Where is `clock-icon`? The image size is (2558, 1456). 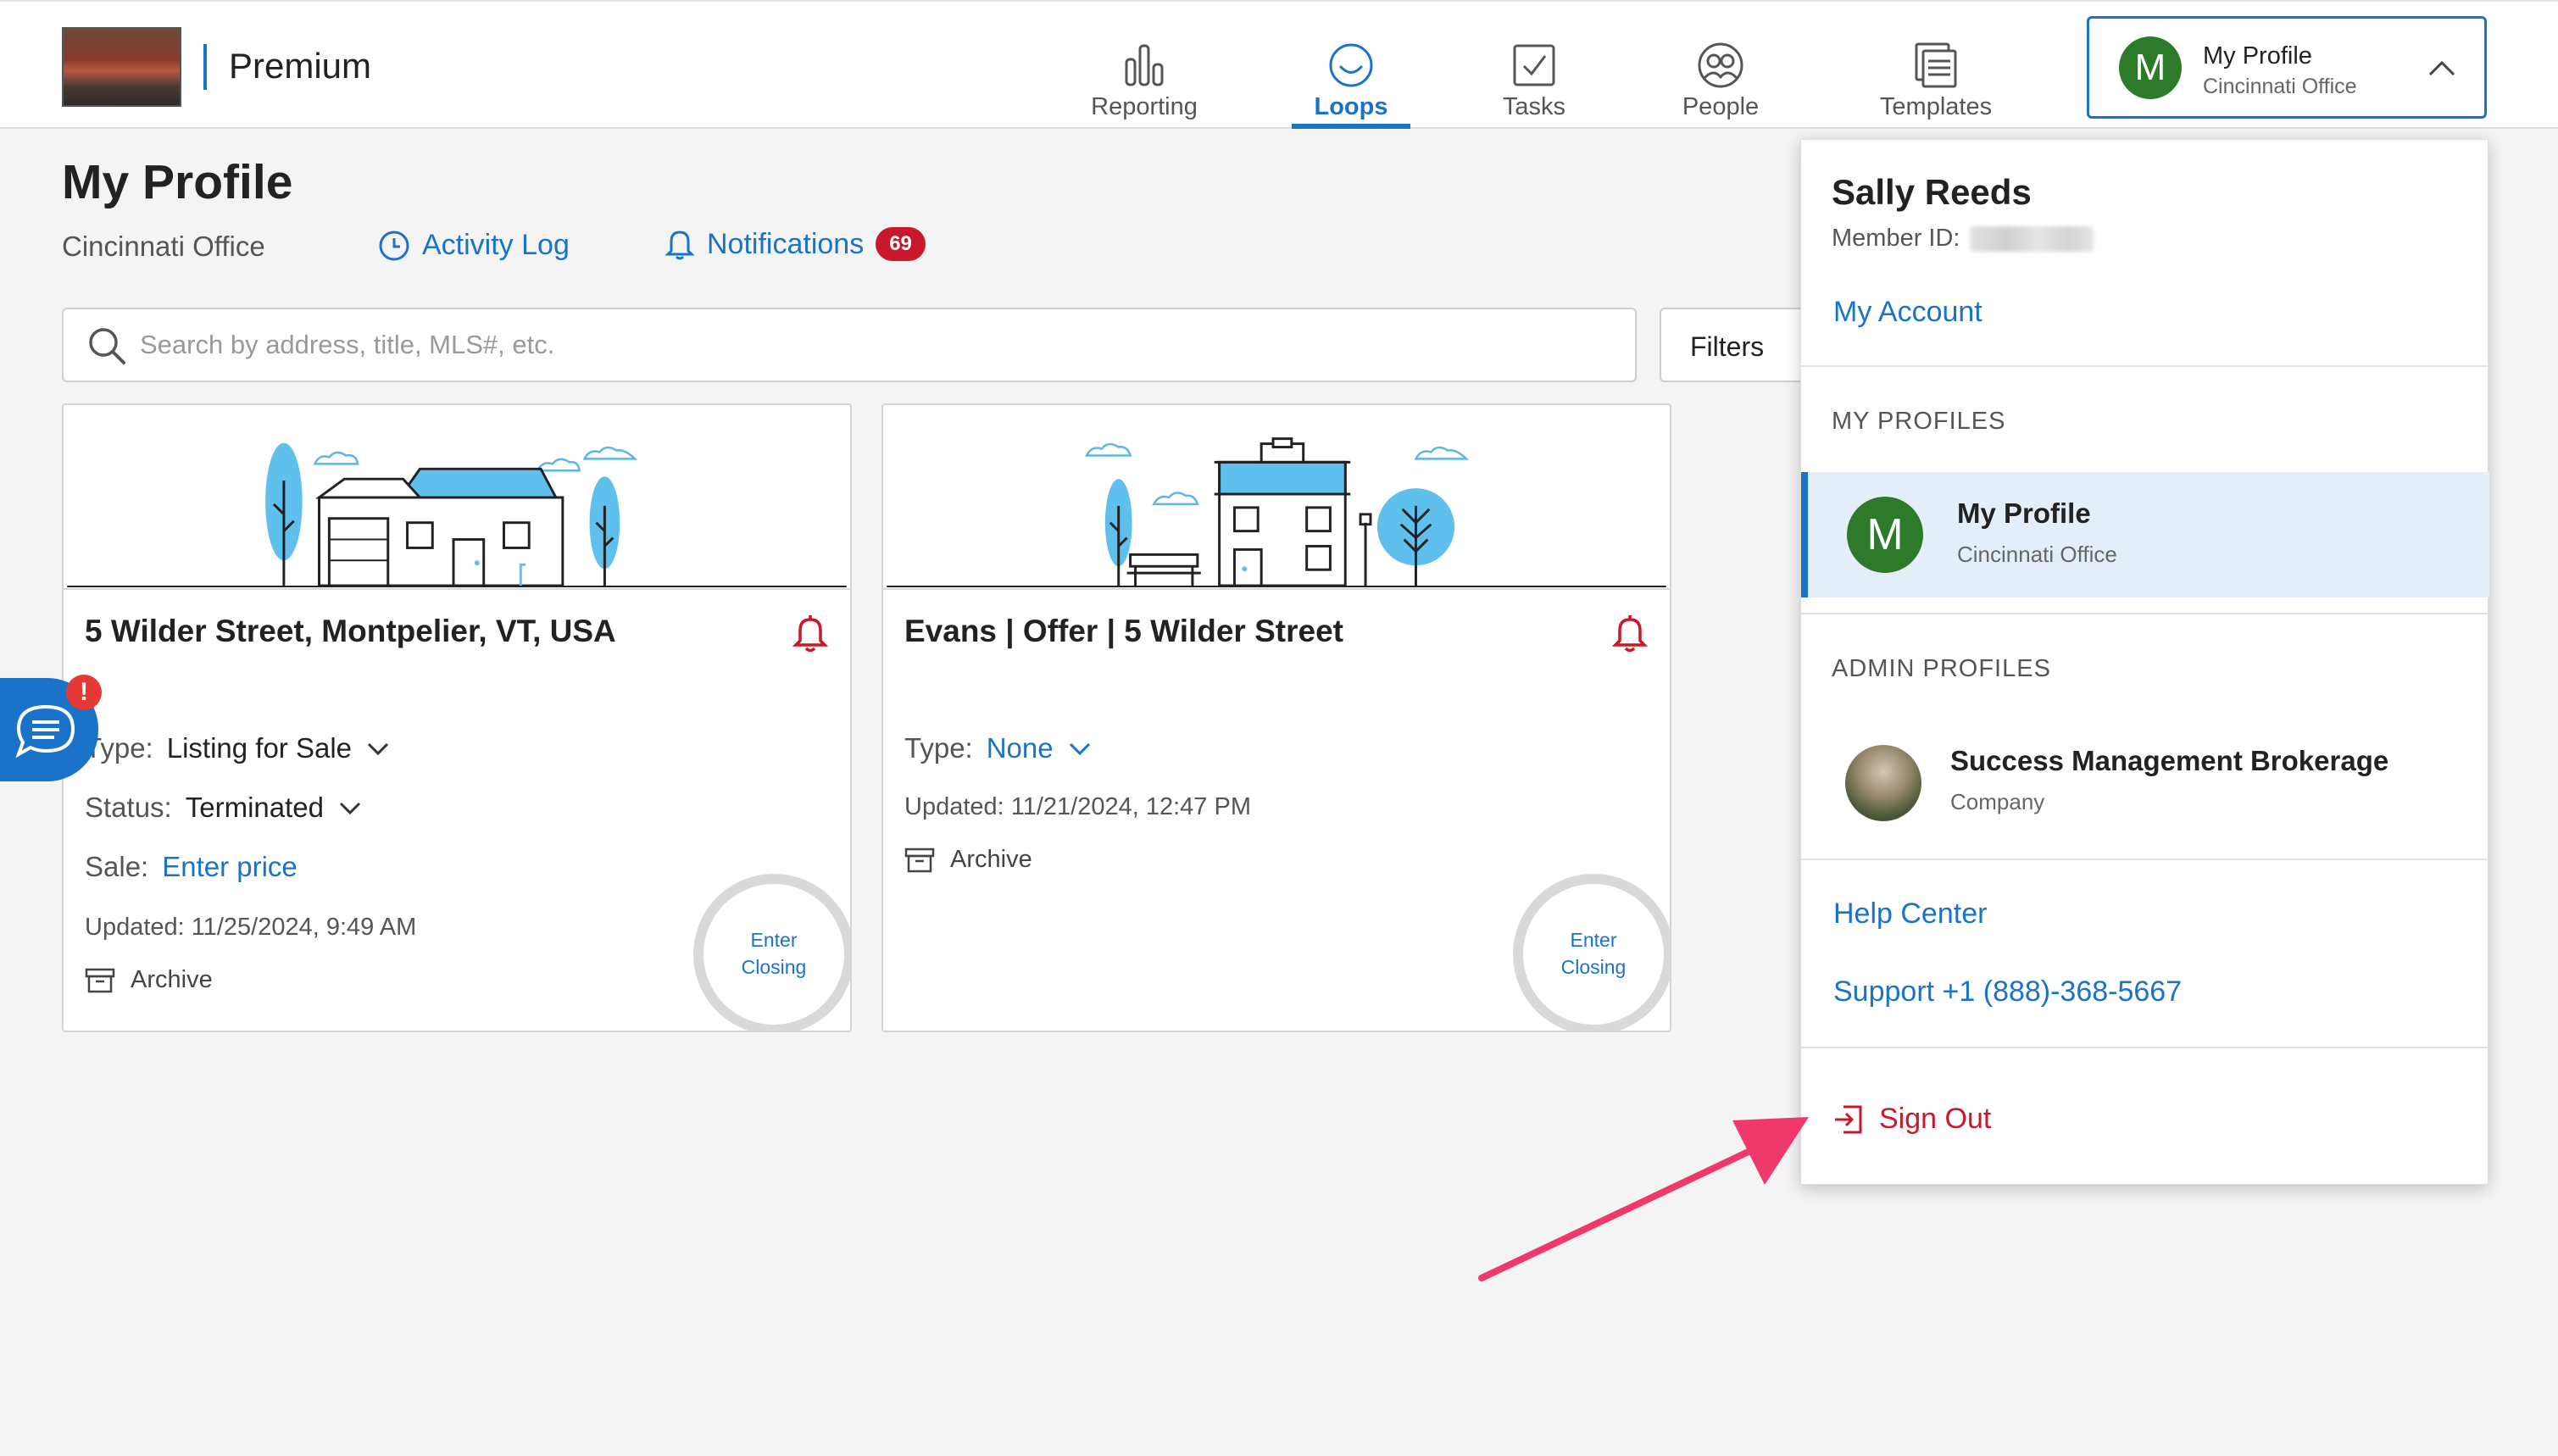
clock-icon is located at coordinates (394, 245).